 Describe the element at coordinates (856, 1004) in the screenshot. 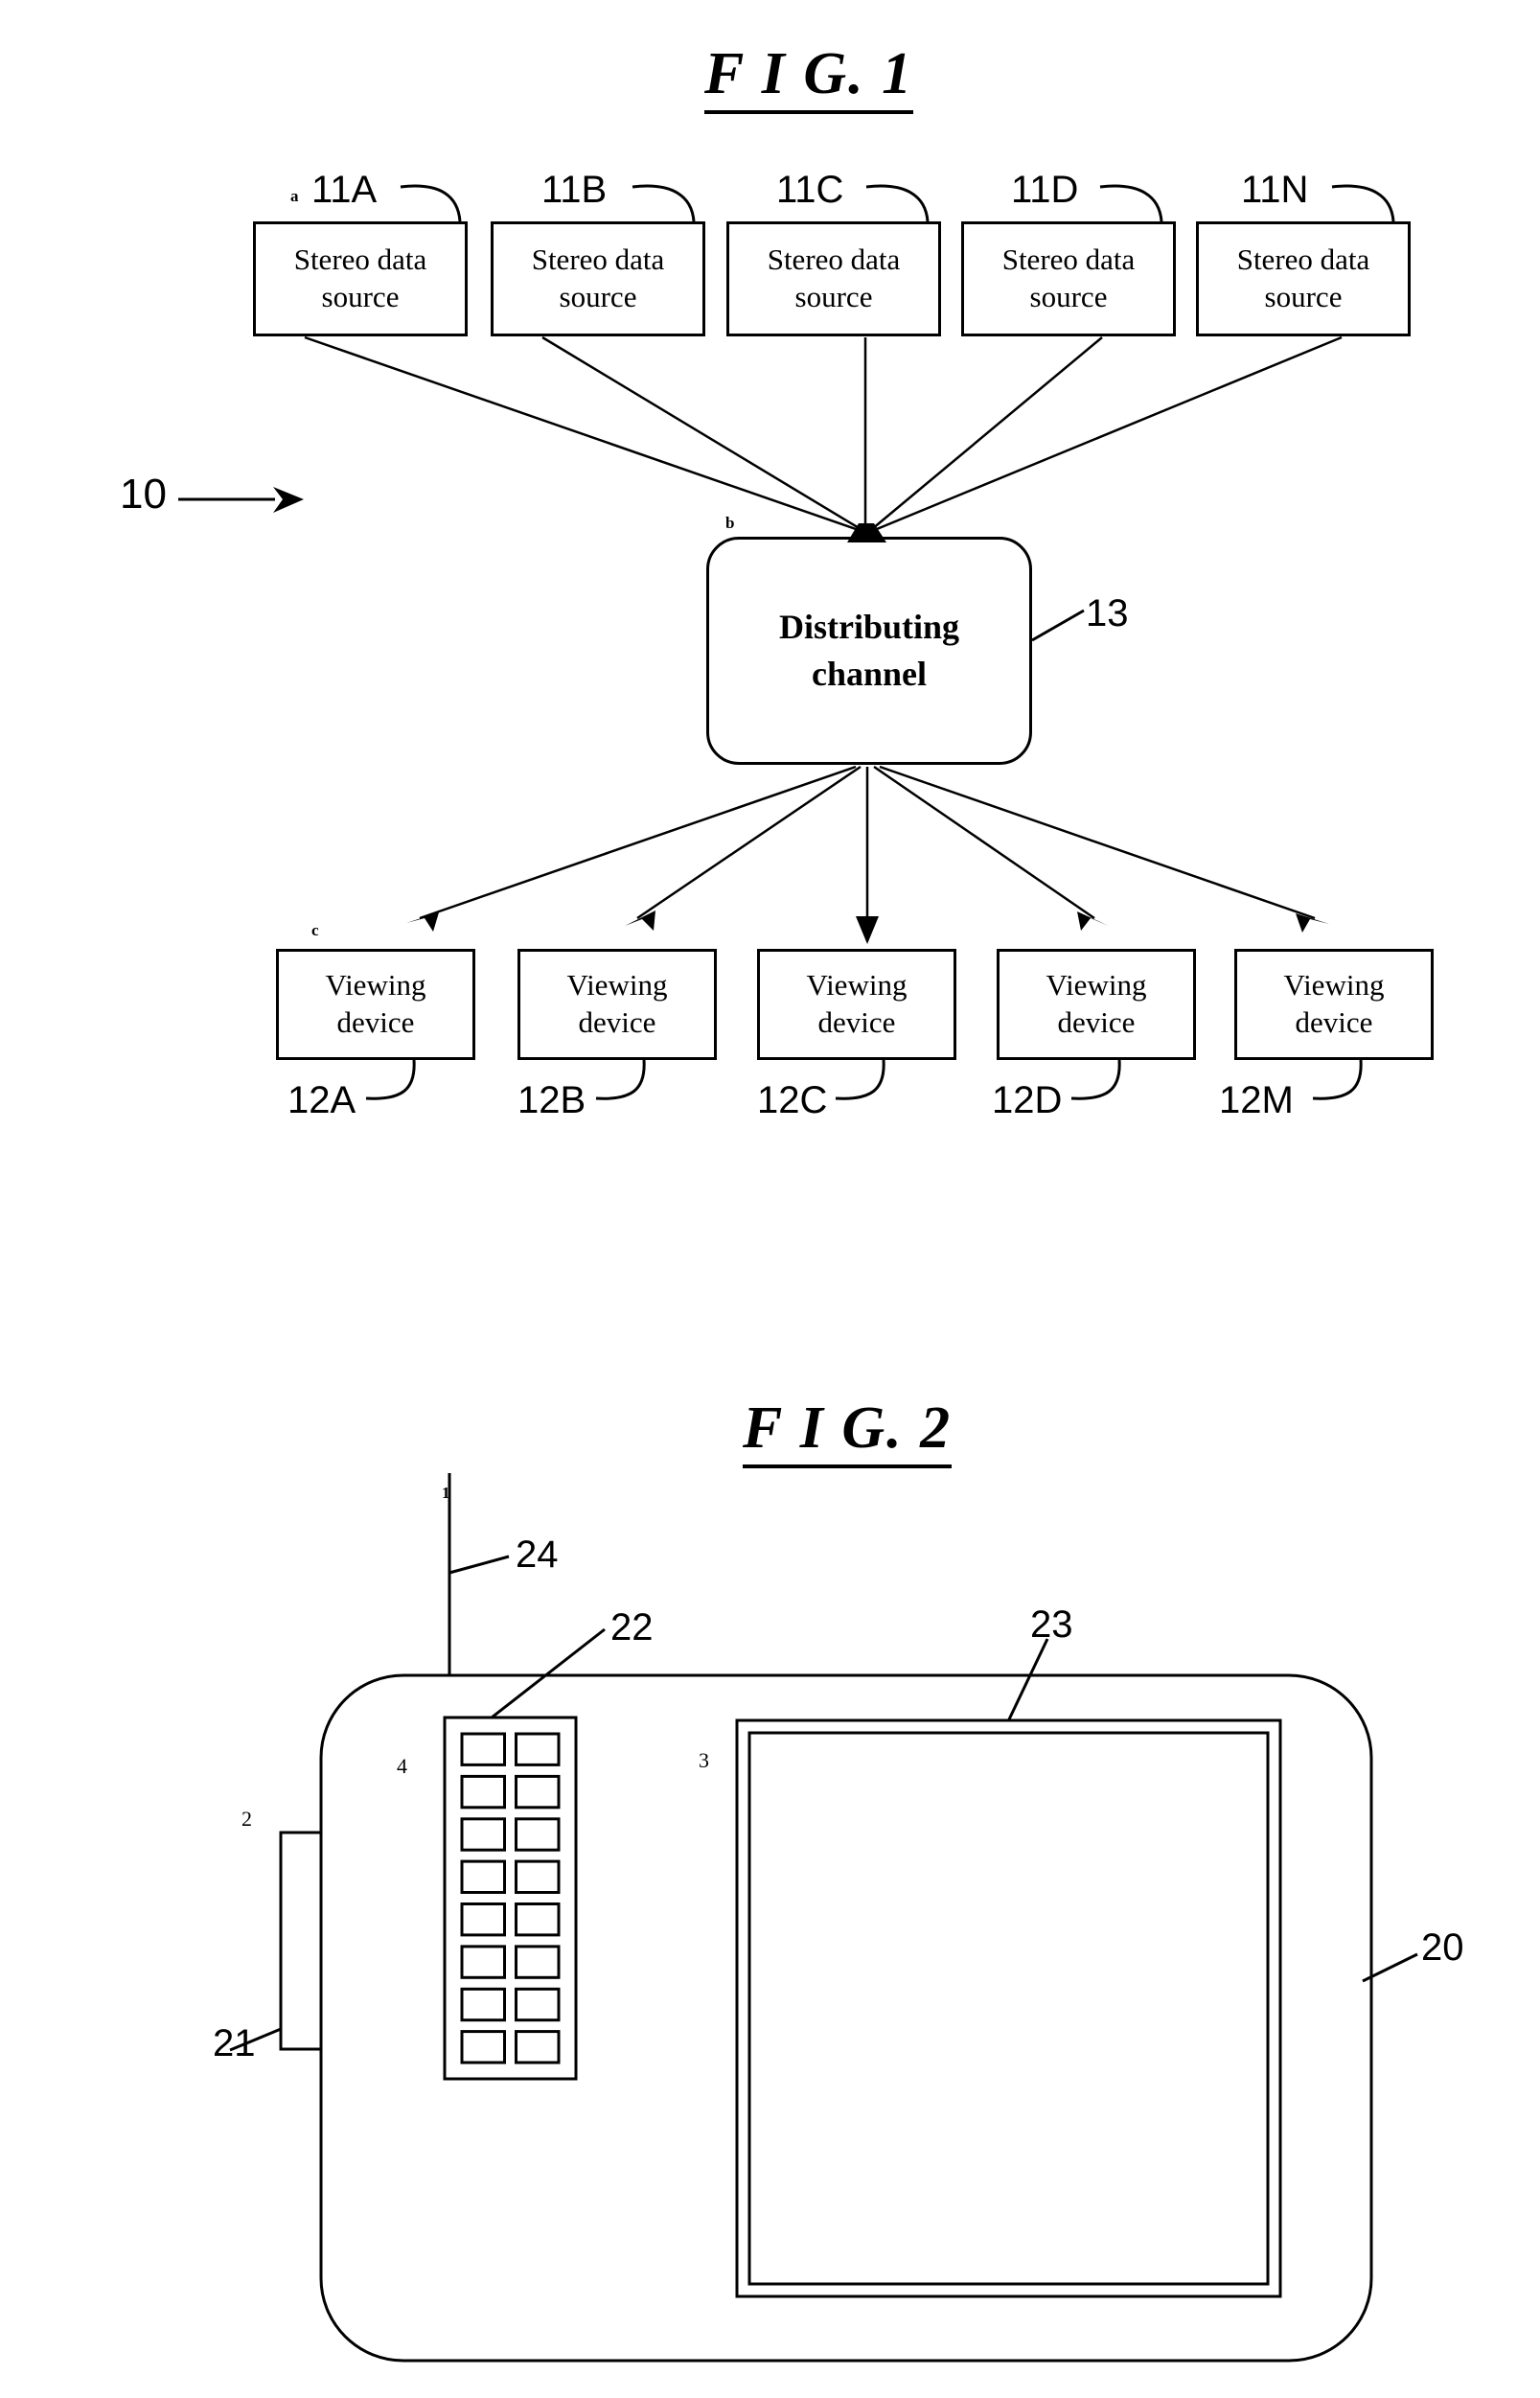

I see `viewing-device-12C: Viewing device` at that location.